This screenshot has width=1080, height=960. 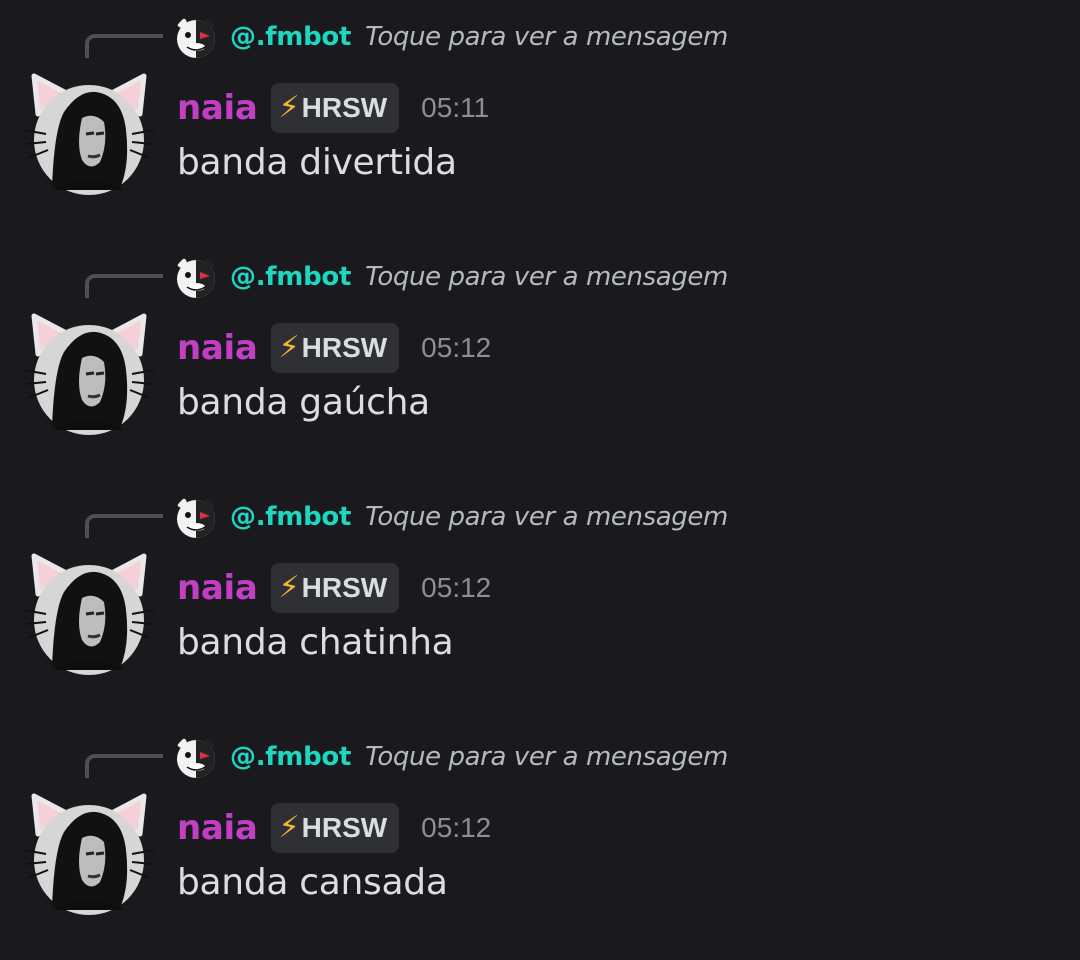 What do you see at coordinates (317, 162) in the screenshot?
I see `message-text: banda divertida` at bounding box center [317, 162].